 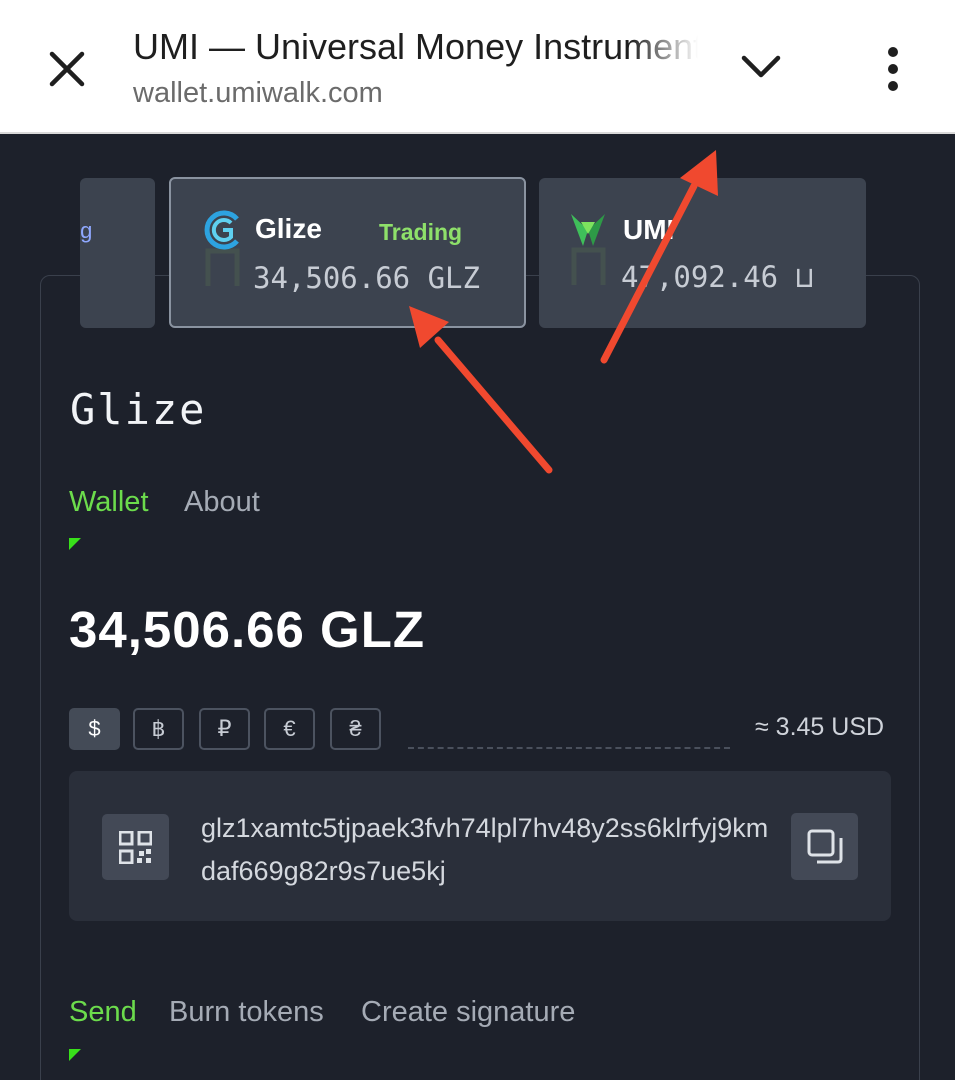 I want to click on token-partial-label: ıg, so click(x=86, y=230).